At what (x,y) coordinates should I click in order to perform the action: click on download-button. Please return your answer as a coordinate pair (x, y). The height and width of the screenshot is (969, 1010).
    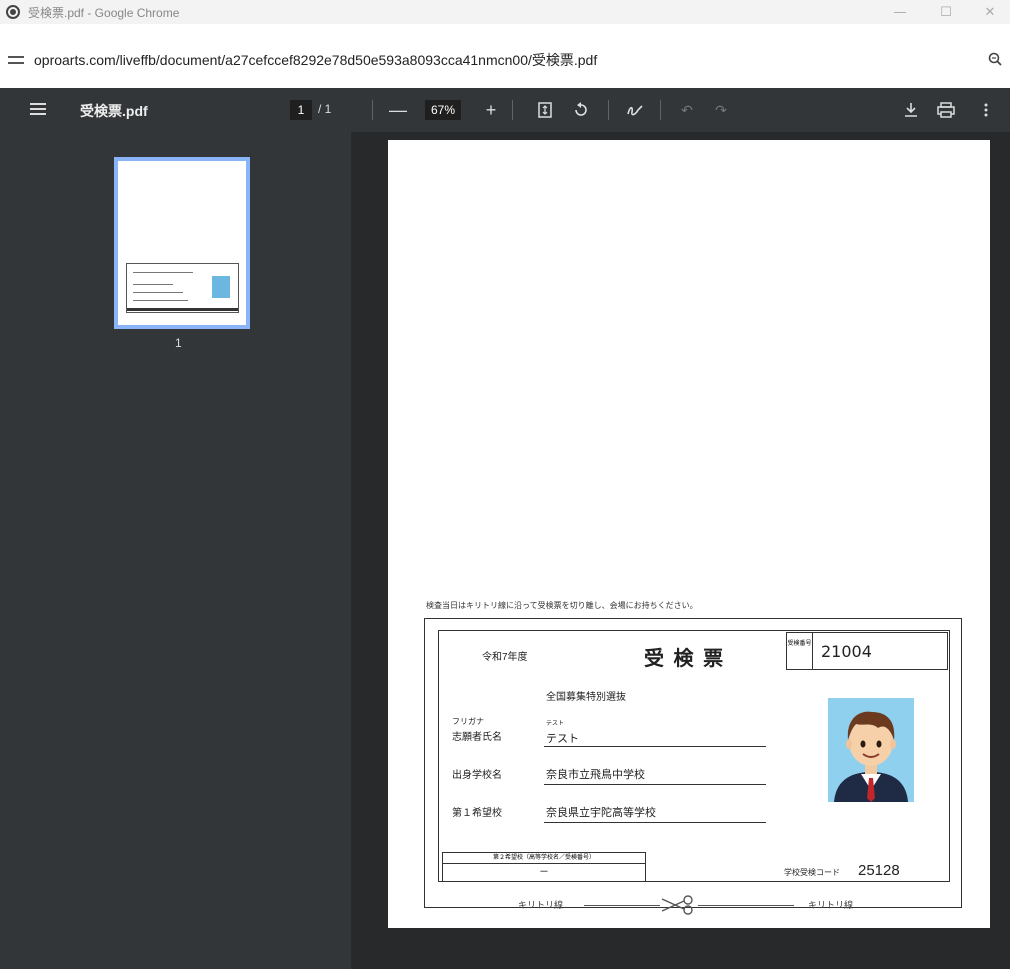
    Looking at the image, I should click on (911, 110).